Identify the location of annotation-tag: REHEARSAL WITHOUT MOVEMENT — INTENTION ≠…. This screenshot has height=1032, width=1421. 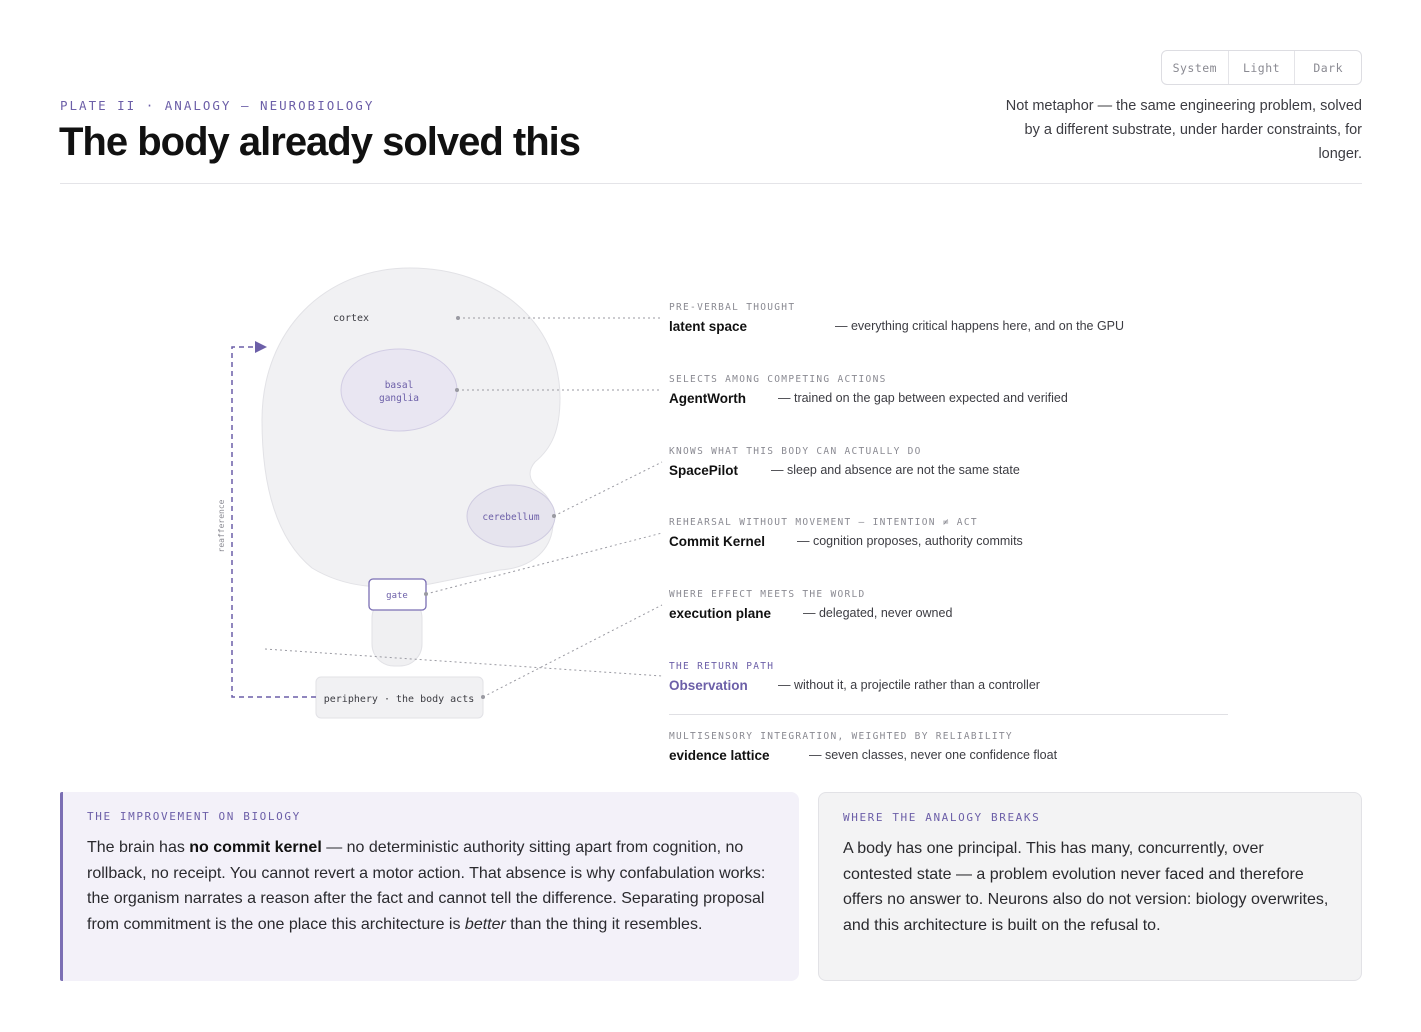
(823, 522).